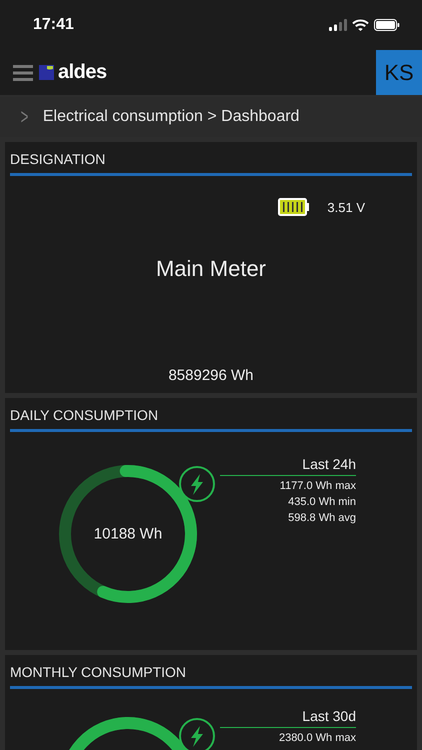 The height and width of the screenshot is (750, 422). Describe the element at coordinates (24, 117) in the screenshot. I see `chevron-icon: >` at that location.